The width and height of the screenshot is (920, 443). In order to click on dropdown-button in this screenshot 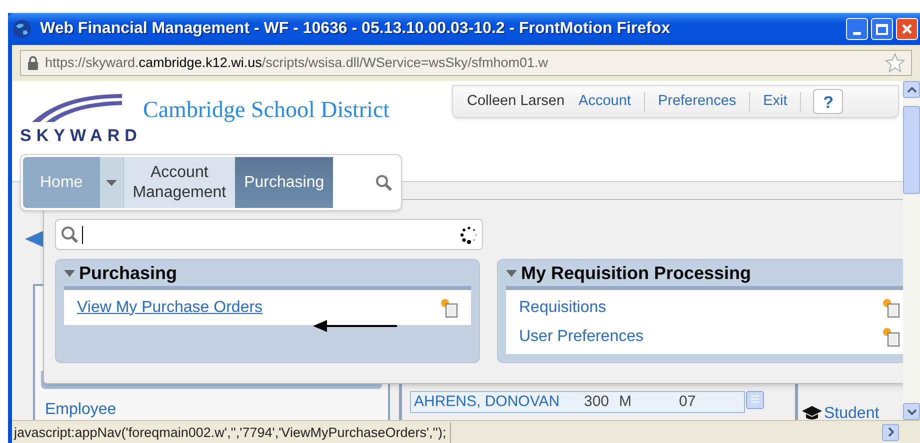, I will do `click(112, 182)`.